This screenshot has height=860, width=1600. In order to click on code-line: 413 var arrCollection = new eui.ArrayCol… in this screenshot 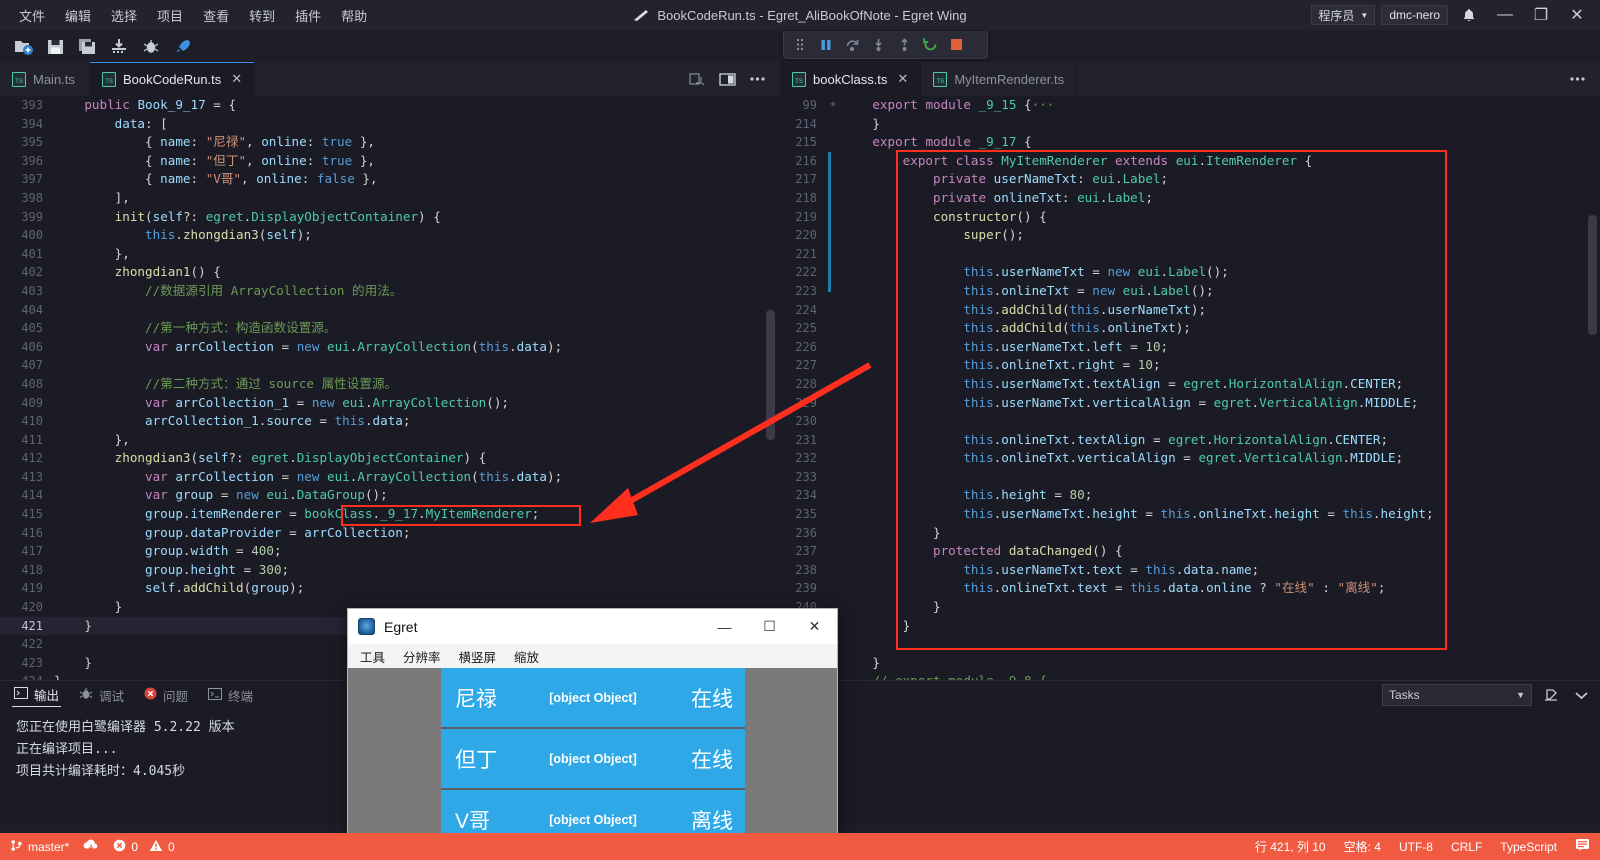, I will do `click(390, 477)`.